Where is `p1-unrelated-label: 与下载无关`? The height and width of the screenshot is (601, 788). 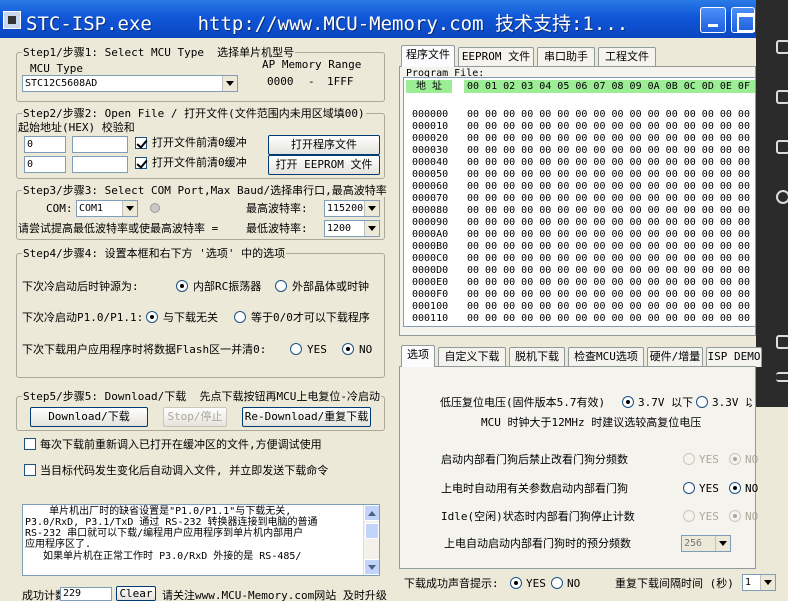 p1-unrelated-label: 与下载无关 is located at coordinates (190, 317).